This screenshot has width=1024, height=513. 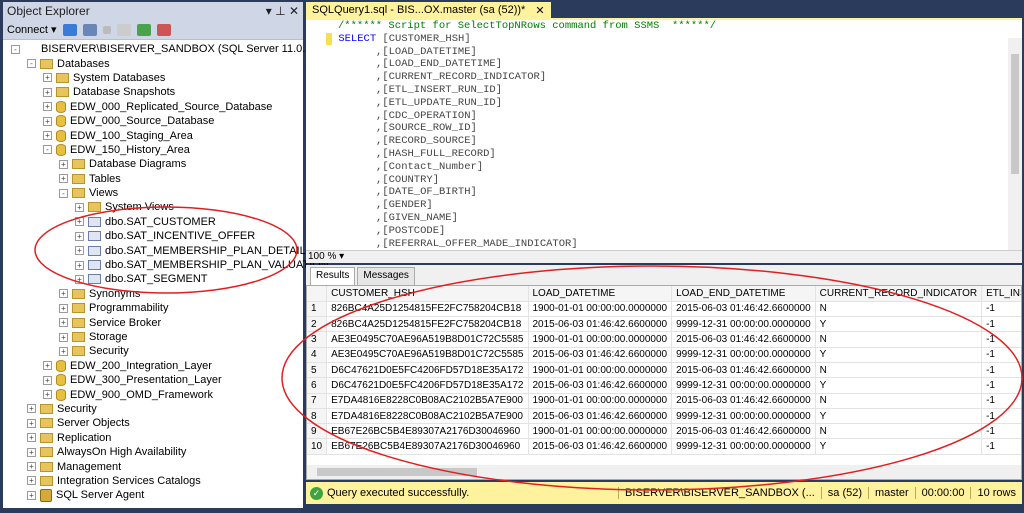 I want to click on tab-results: Results, so click(x=333, y=276).